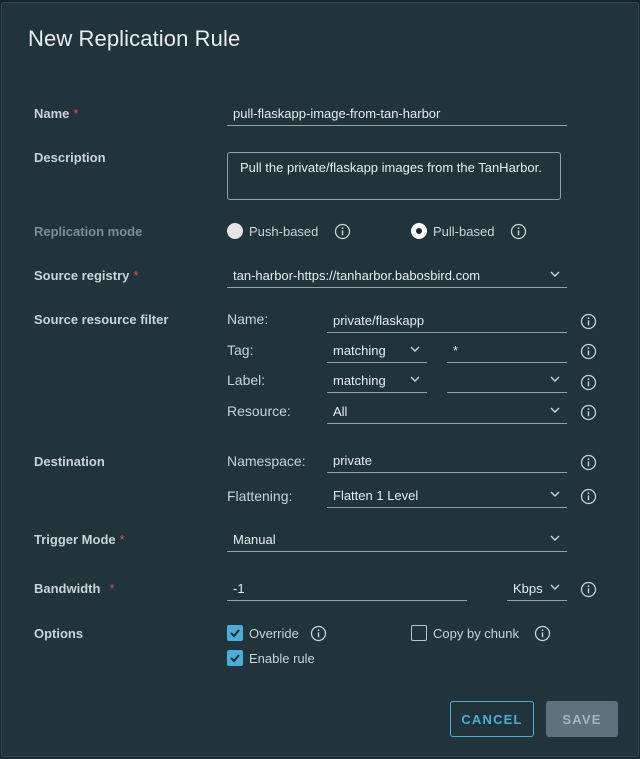  What do you see at coordinates (88, 231) in the screenshot?
I see `replication-mode-label: Replication mode` at bounding box center [88, 231].